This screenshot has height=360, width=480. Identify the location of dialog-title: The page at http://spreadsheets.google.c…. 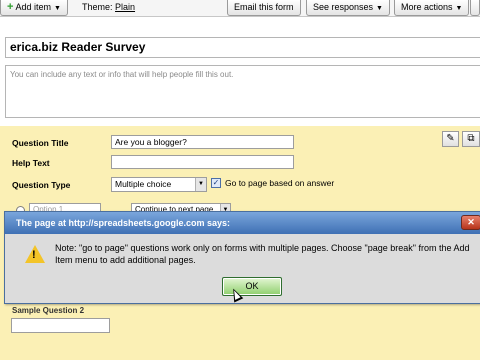
(242, 223).